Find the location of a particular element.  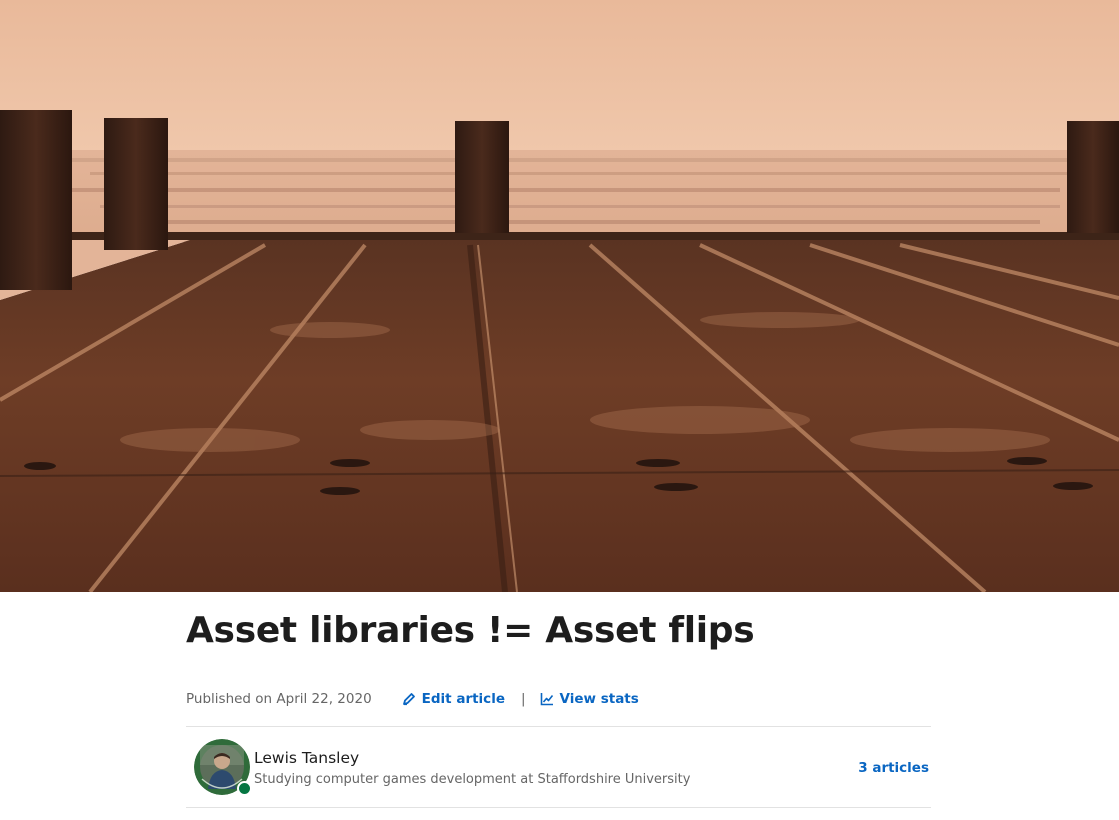

author-articles-link: 3 articles is located at coordinates (893, 768).